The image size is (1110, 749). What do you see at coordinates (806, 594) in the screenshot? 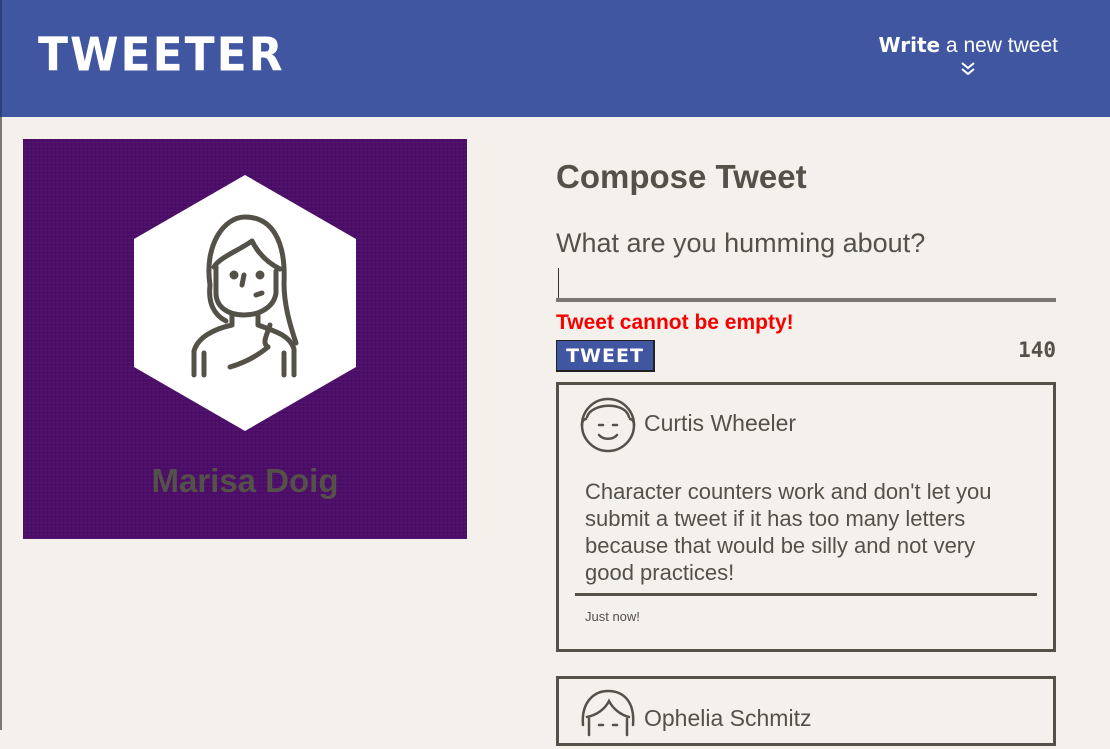
I see `tweet-divider` at bounding box center [806, 594].